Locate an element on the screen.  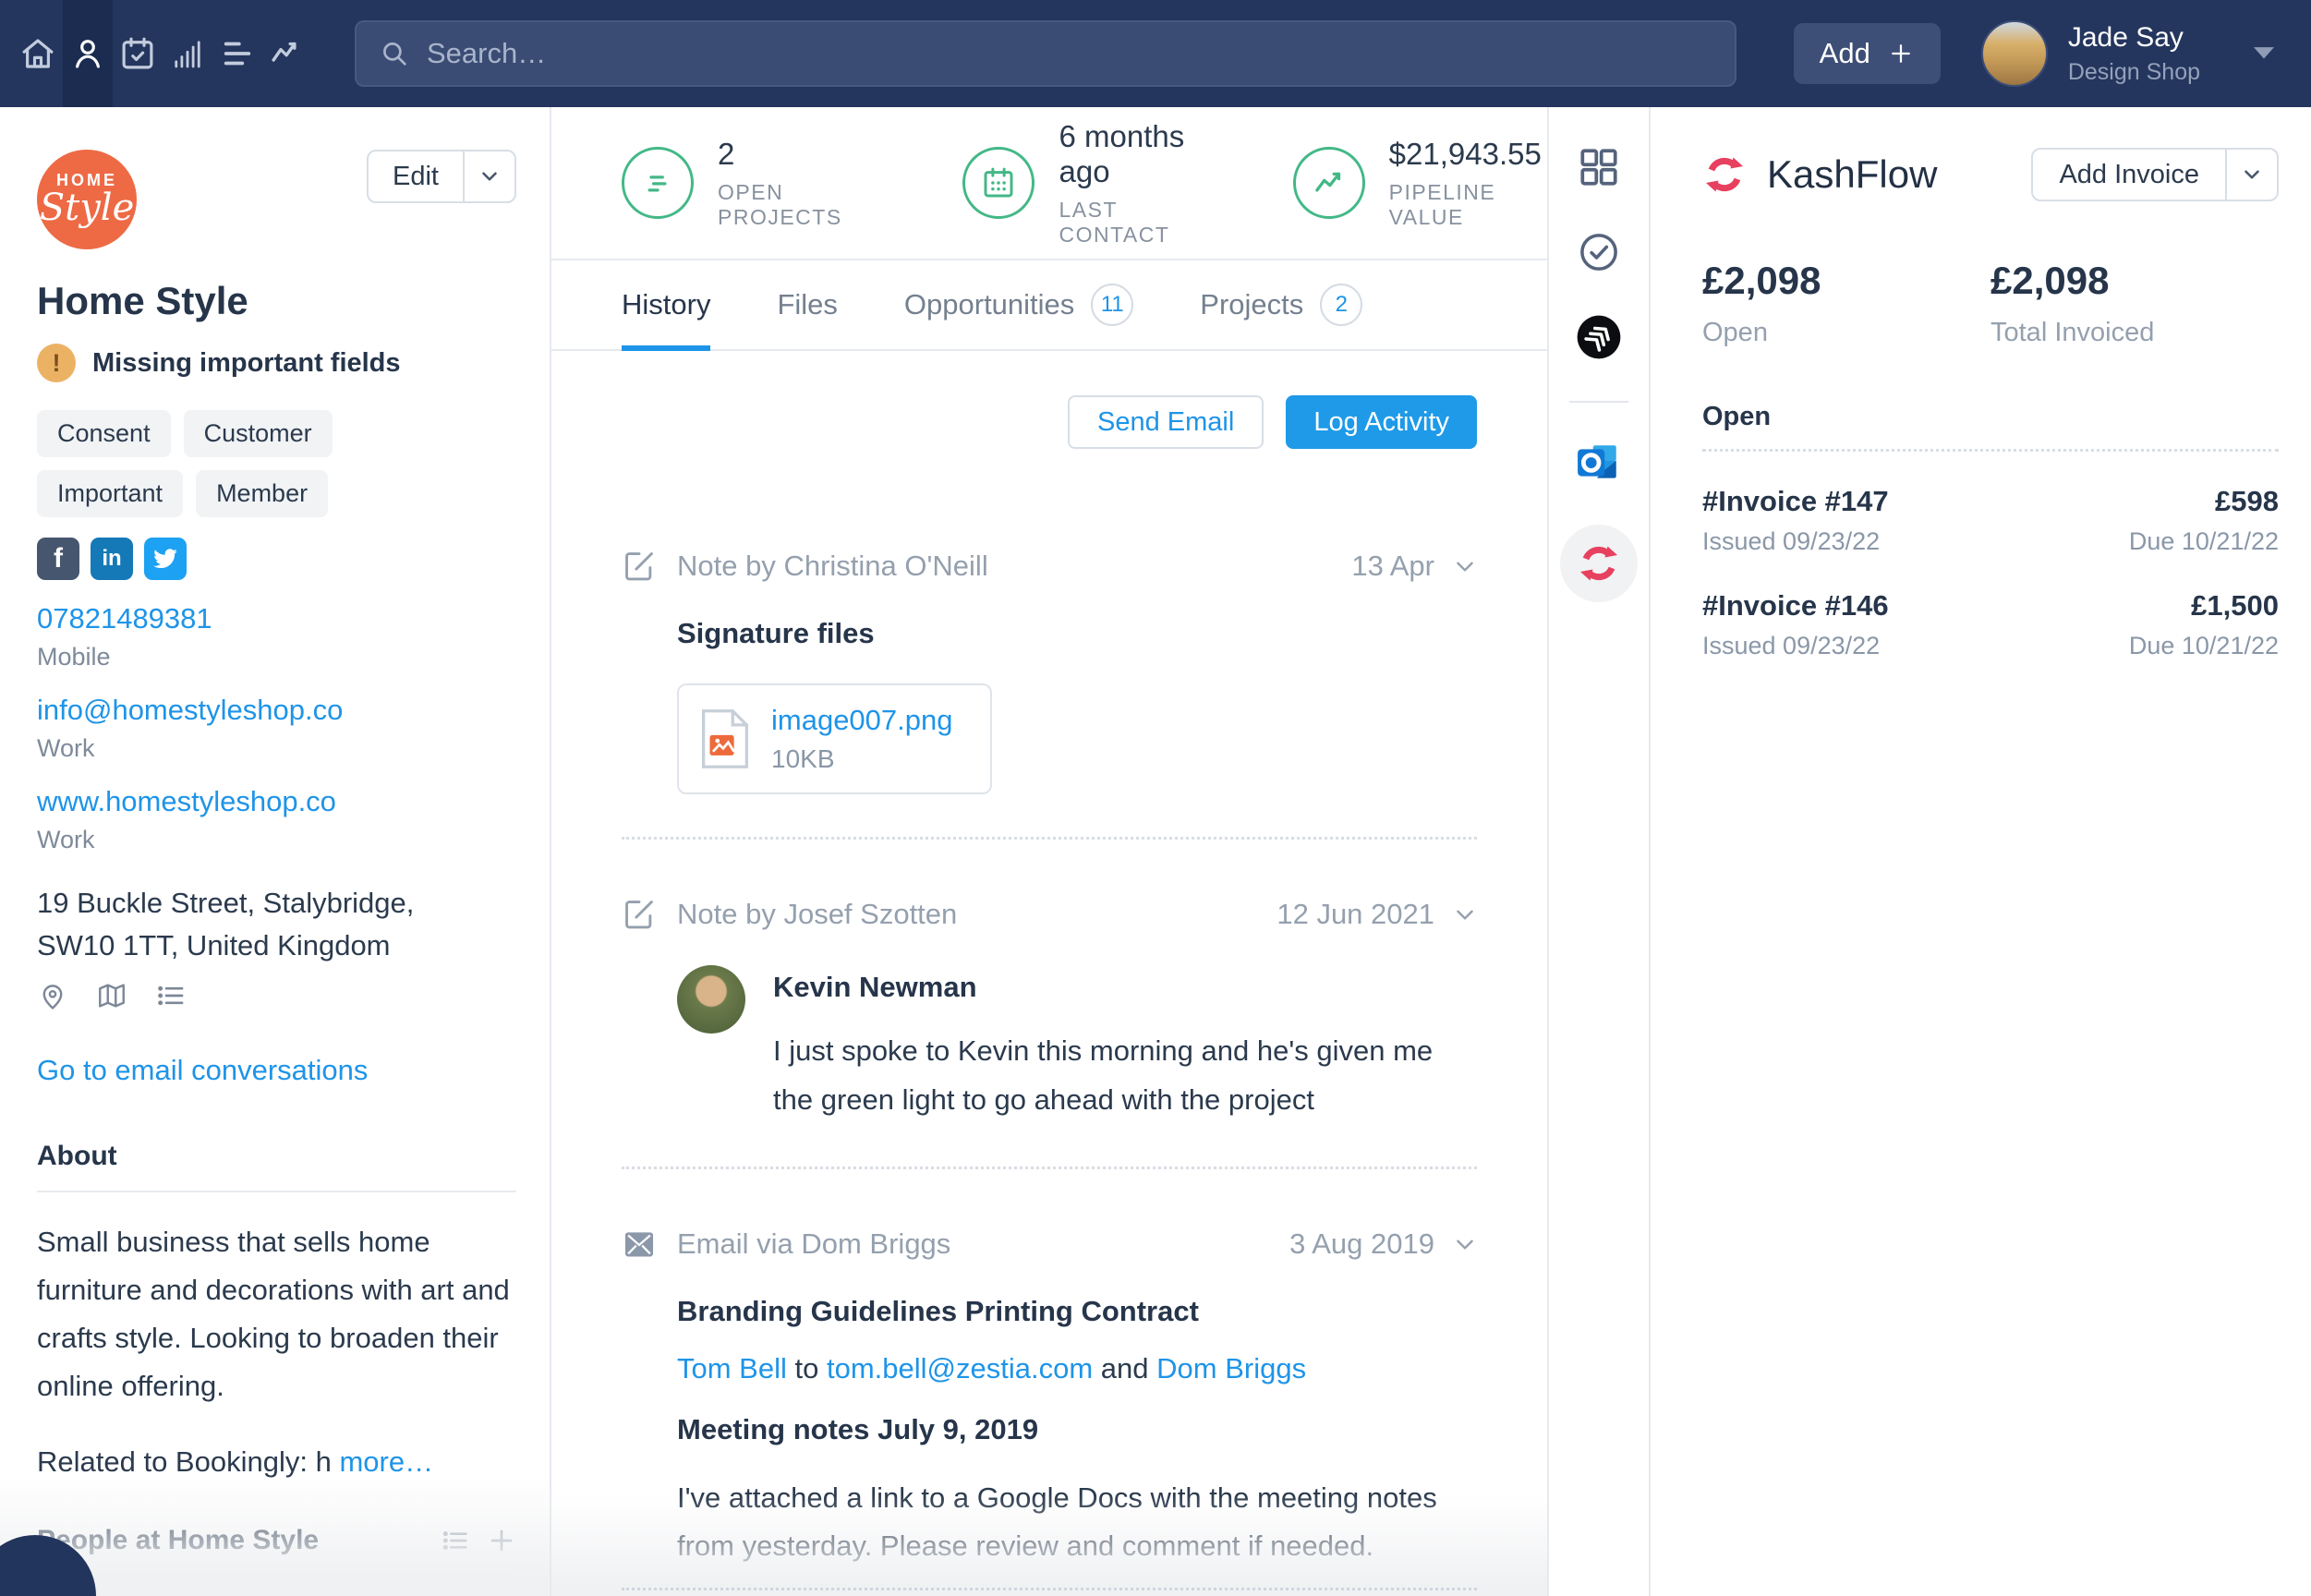
tab-files: Files is located at coordinates (807, 304).